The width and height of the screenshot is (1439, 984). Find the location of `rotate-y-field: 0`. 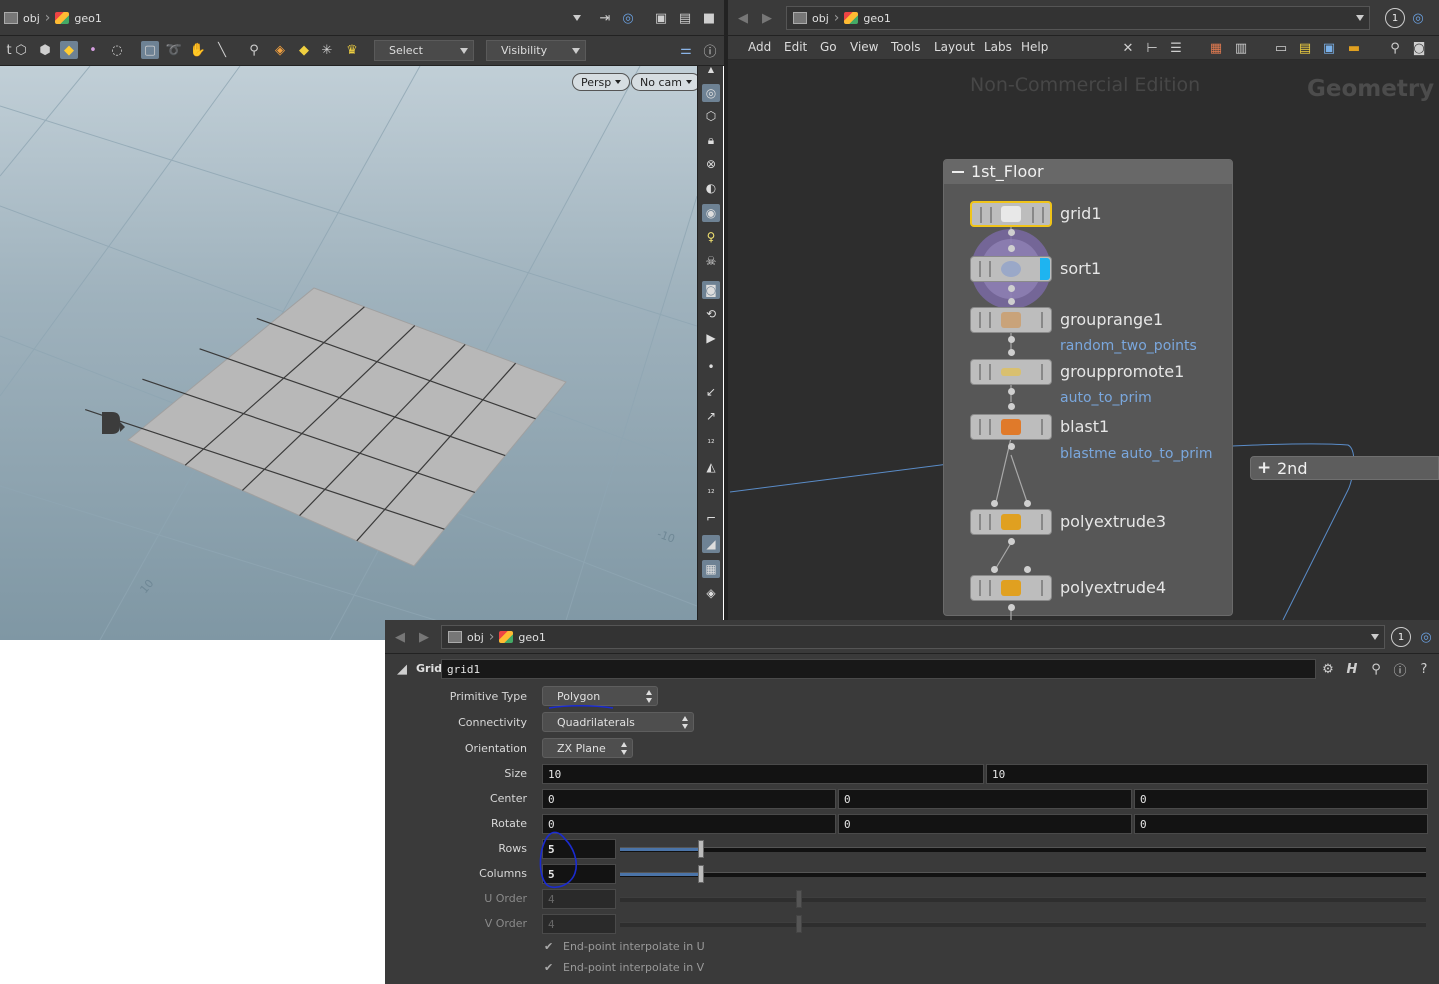

rotate-y-field: 0 is located at coordinates (985, 824).